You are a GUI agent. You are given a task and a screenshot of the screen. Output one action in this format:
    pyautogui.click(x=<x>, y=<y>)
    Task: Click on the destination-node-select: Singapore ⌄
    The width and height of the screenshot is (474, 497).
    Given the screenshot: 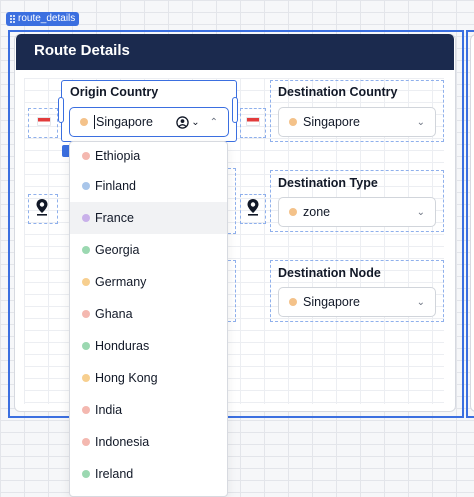 What is the action you would take?
    pyautogui.click(x=357, y=302)
    